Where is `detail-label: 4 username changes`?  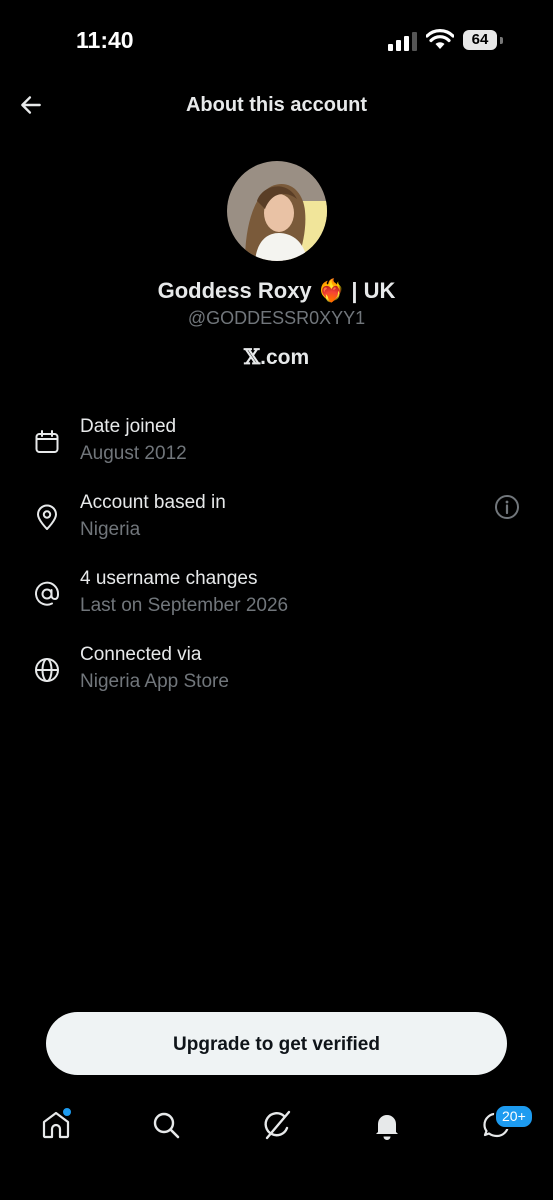 detail-label: 4 username changes is located at coordinates (169, 578).